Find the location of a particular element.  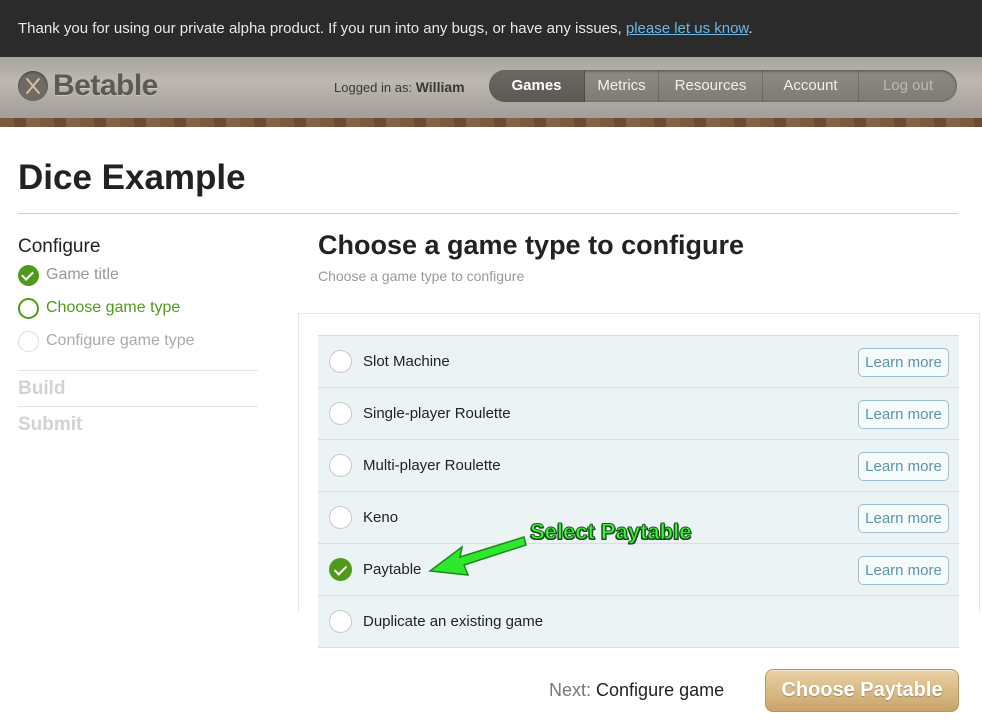

feedback-link: please let us know is located at coordinates (687, 28).